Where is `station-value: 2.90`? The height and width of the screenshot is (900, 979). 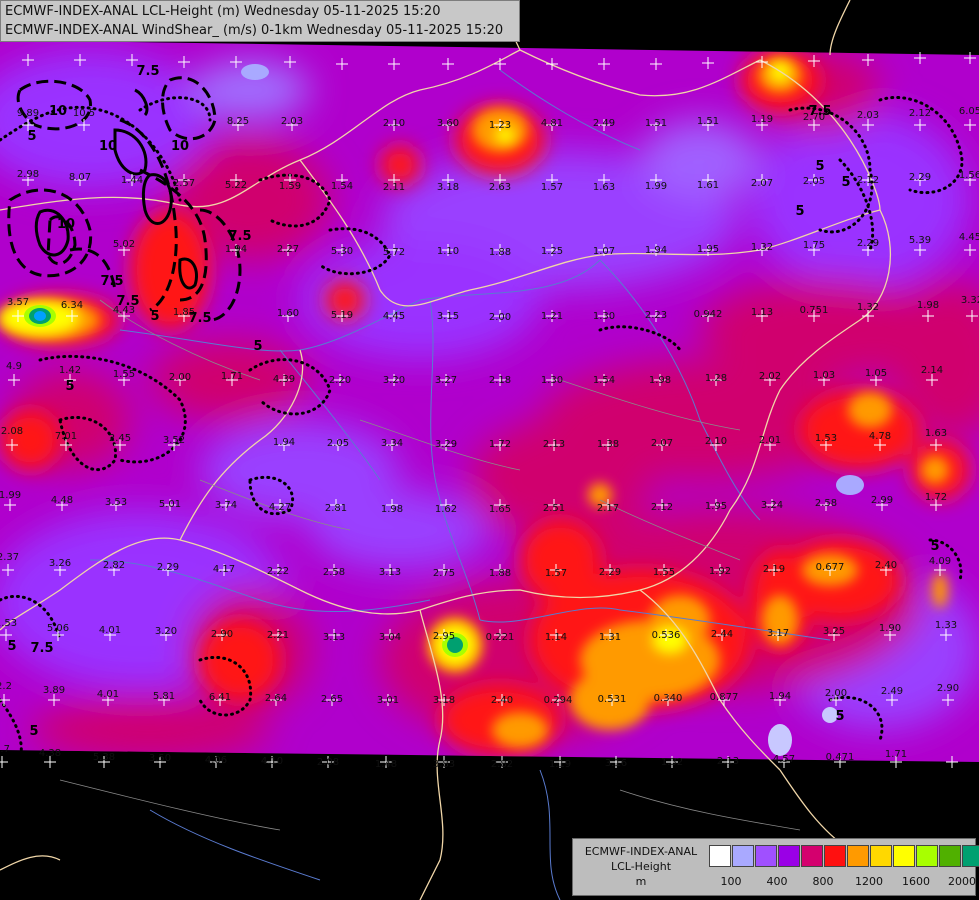
station-value: 2.90 is located at coordinates (948, 688).